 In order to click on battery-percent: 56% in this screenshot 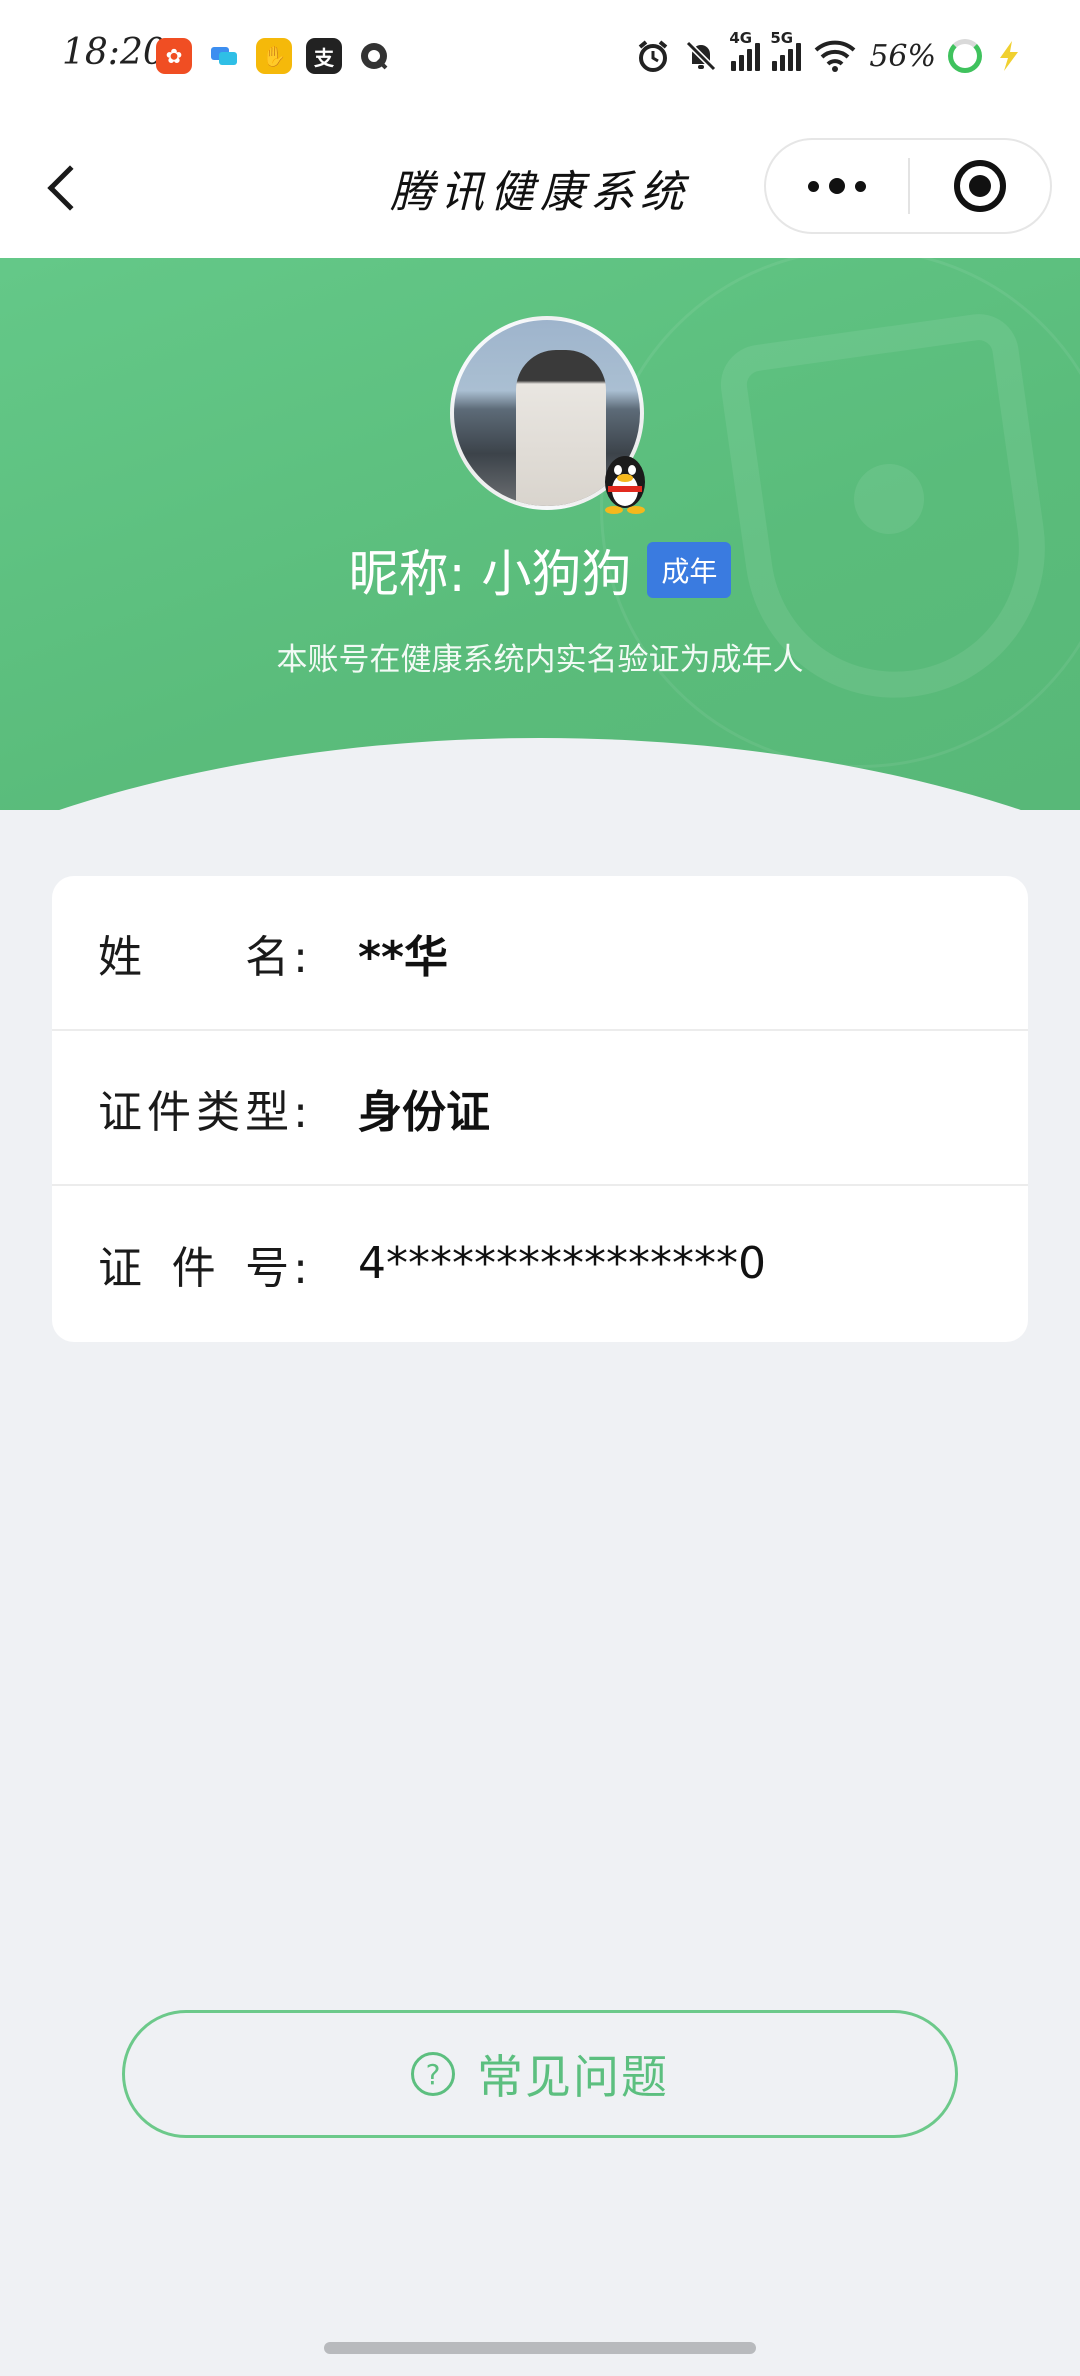, I will do `click(902, 56)`.